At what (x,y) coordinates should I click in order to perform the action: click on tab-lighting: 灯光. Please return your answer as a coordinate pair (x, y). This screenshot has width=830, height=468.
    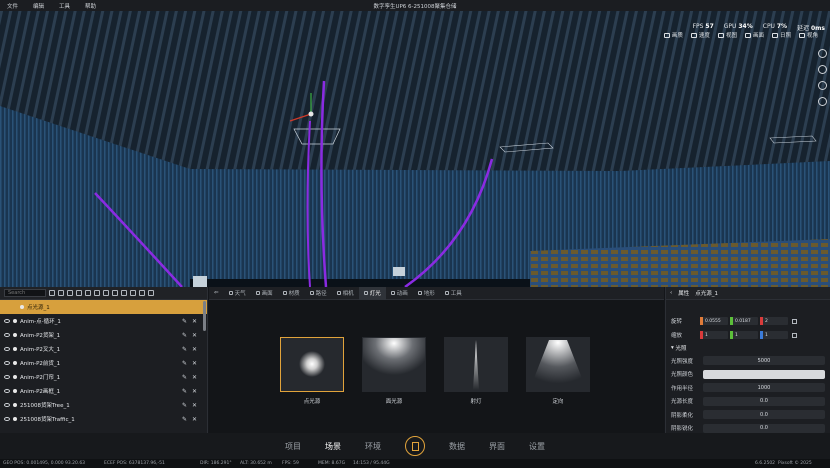
    Looking at the image, I should click on (372, 293).